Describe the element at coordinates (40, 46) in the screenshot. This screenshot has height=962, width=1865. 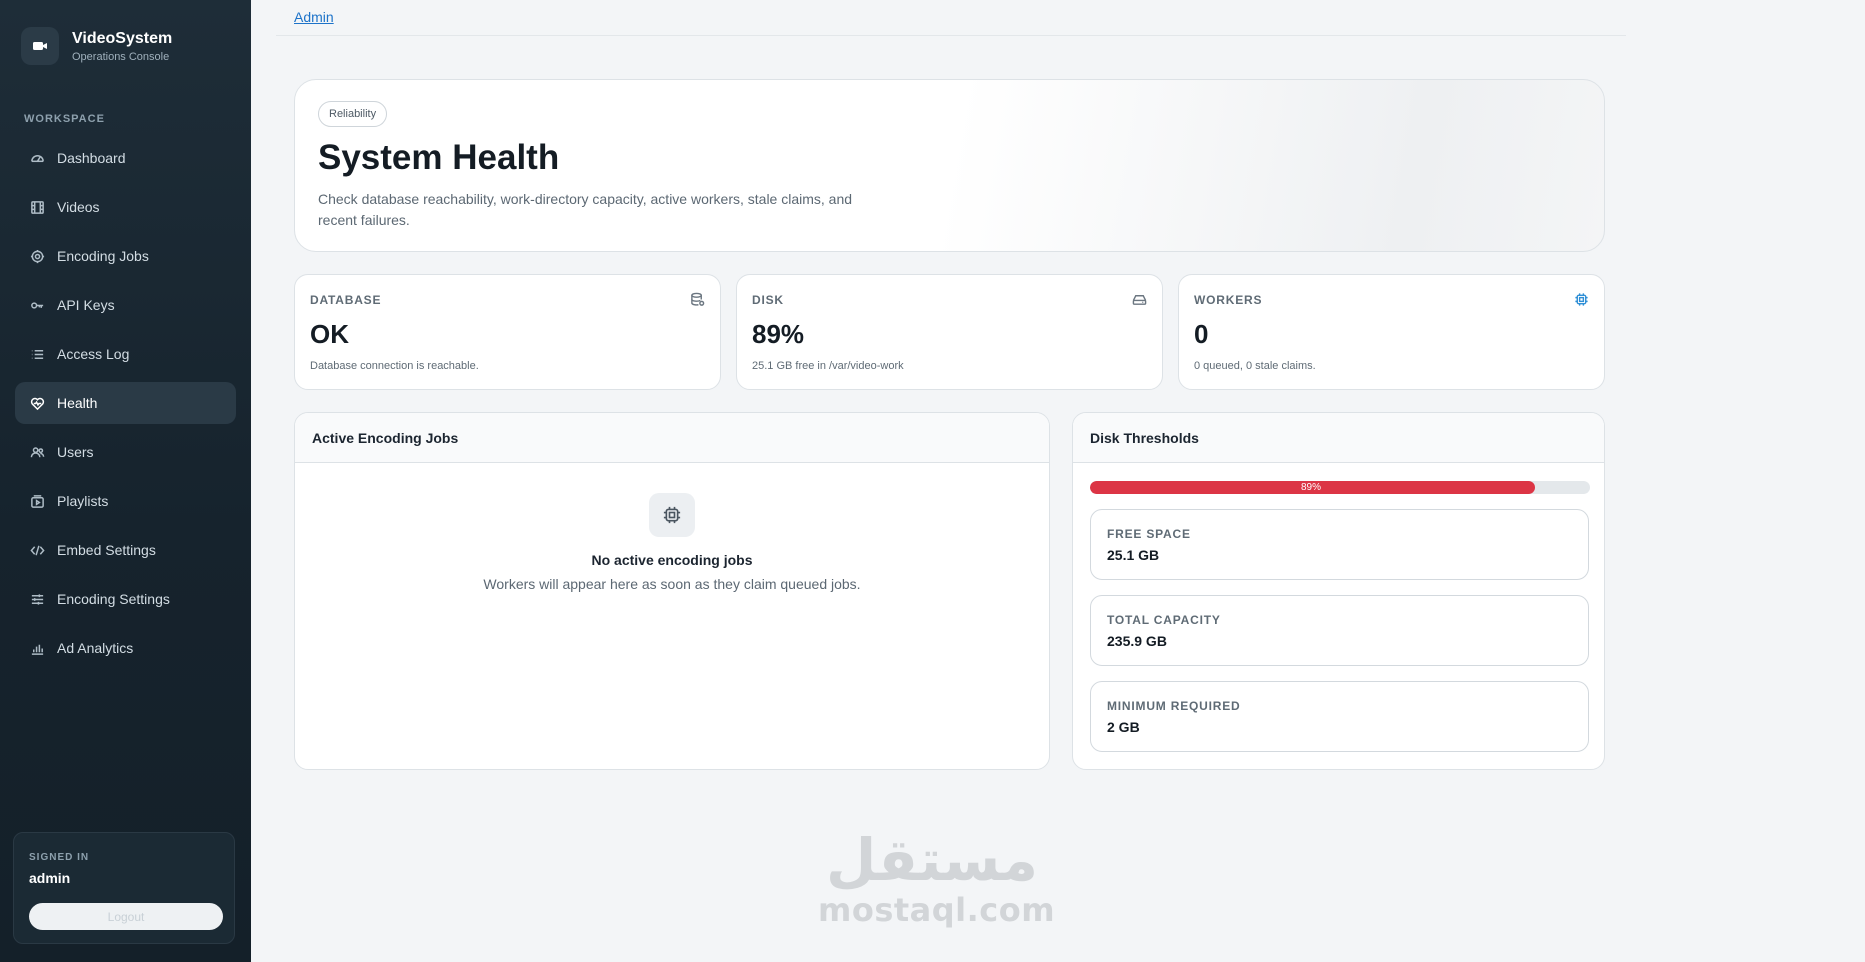
I see `video-camera-icon` at that location.